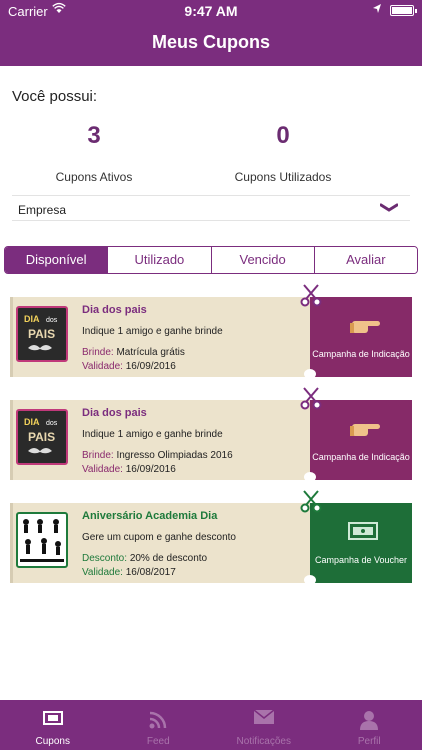 This screenshot has height=750, width=422. I want to click on clock: 9:47 AM, so click(211, 11).